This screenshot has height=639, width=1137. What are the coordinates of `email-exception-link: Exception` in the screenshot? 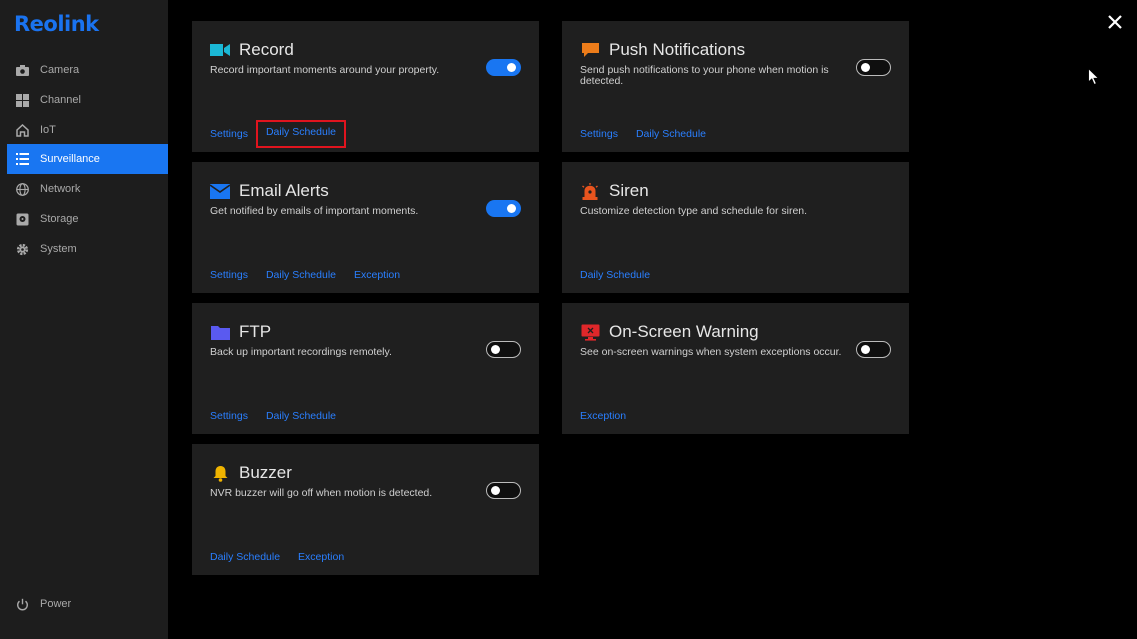 It's located at (377, 275).